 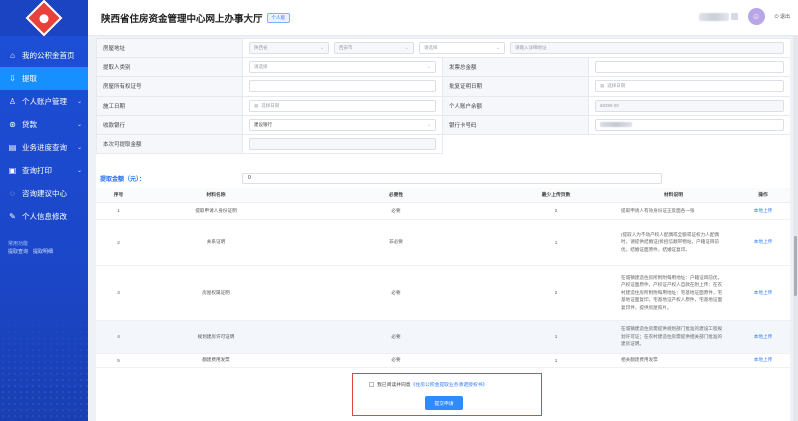 I want to click on table-row: 1 提取申请人身份证明 必要 2 提取申请人有效身份证正反面各一张 本地上传, so click(x=443, y=211).